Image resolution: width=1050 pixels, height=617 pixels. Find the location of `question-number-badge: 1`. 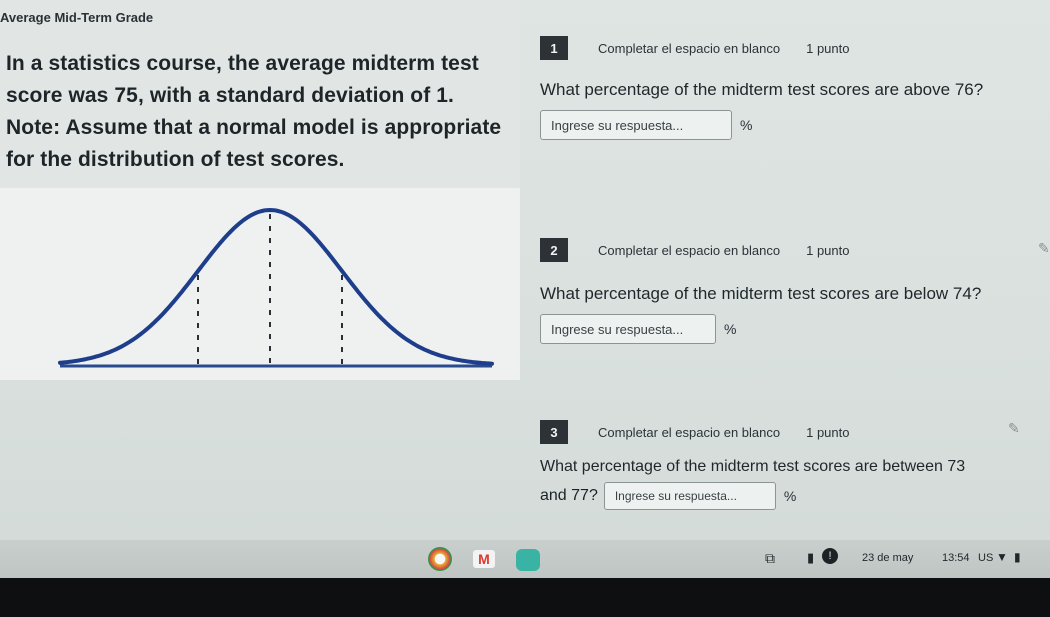

question-number-badge: 1 is located at coordinates (554, 48).